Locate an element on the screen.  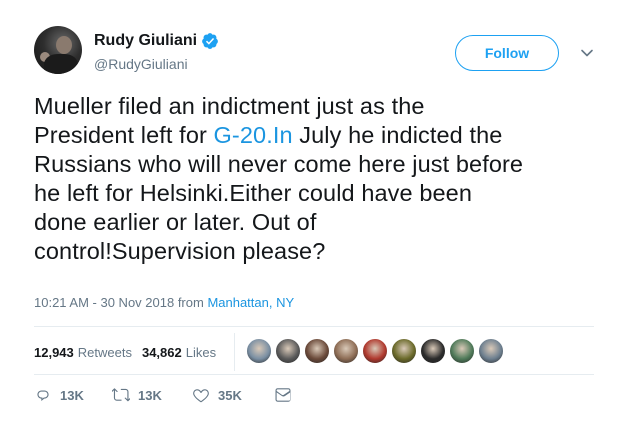
likes-count: 34,862 is located at coordinates (161, 352).